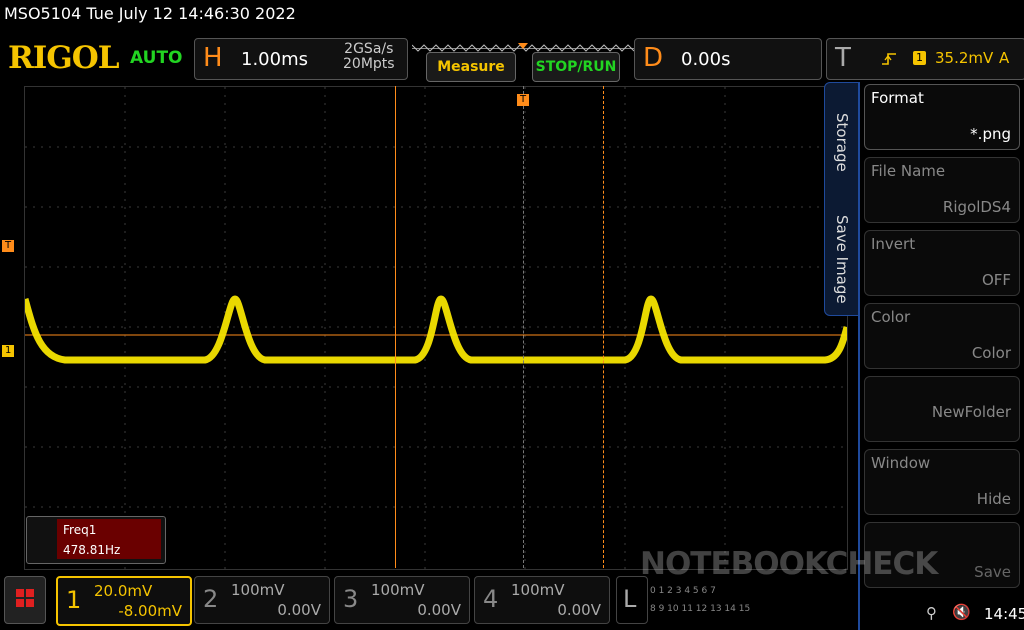  Describe the element at coordinates (706, 59) in the screenshot. I see `delay-value: 0.00s` at that location.